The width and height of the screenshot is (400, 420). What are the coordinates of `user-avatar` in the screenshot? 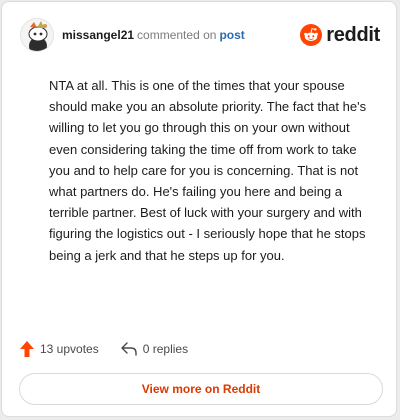 It's located at (37, 35).